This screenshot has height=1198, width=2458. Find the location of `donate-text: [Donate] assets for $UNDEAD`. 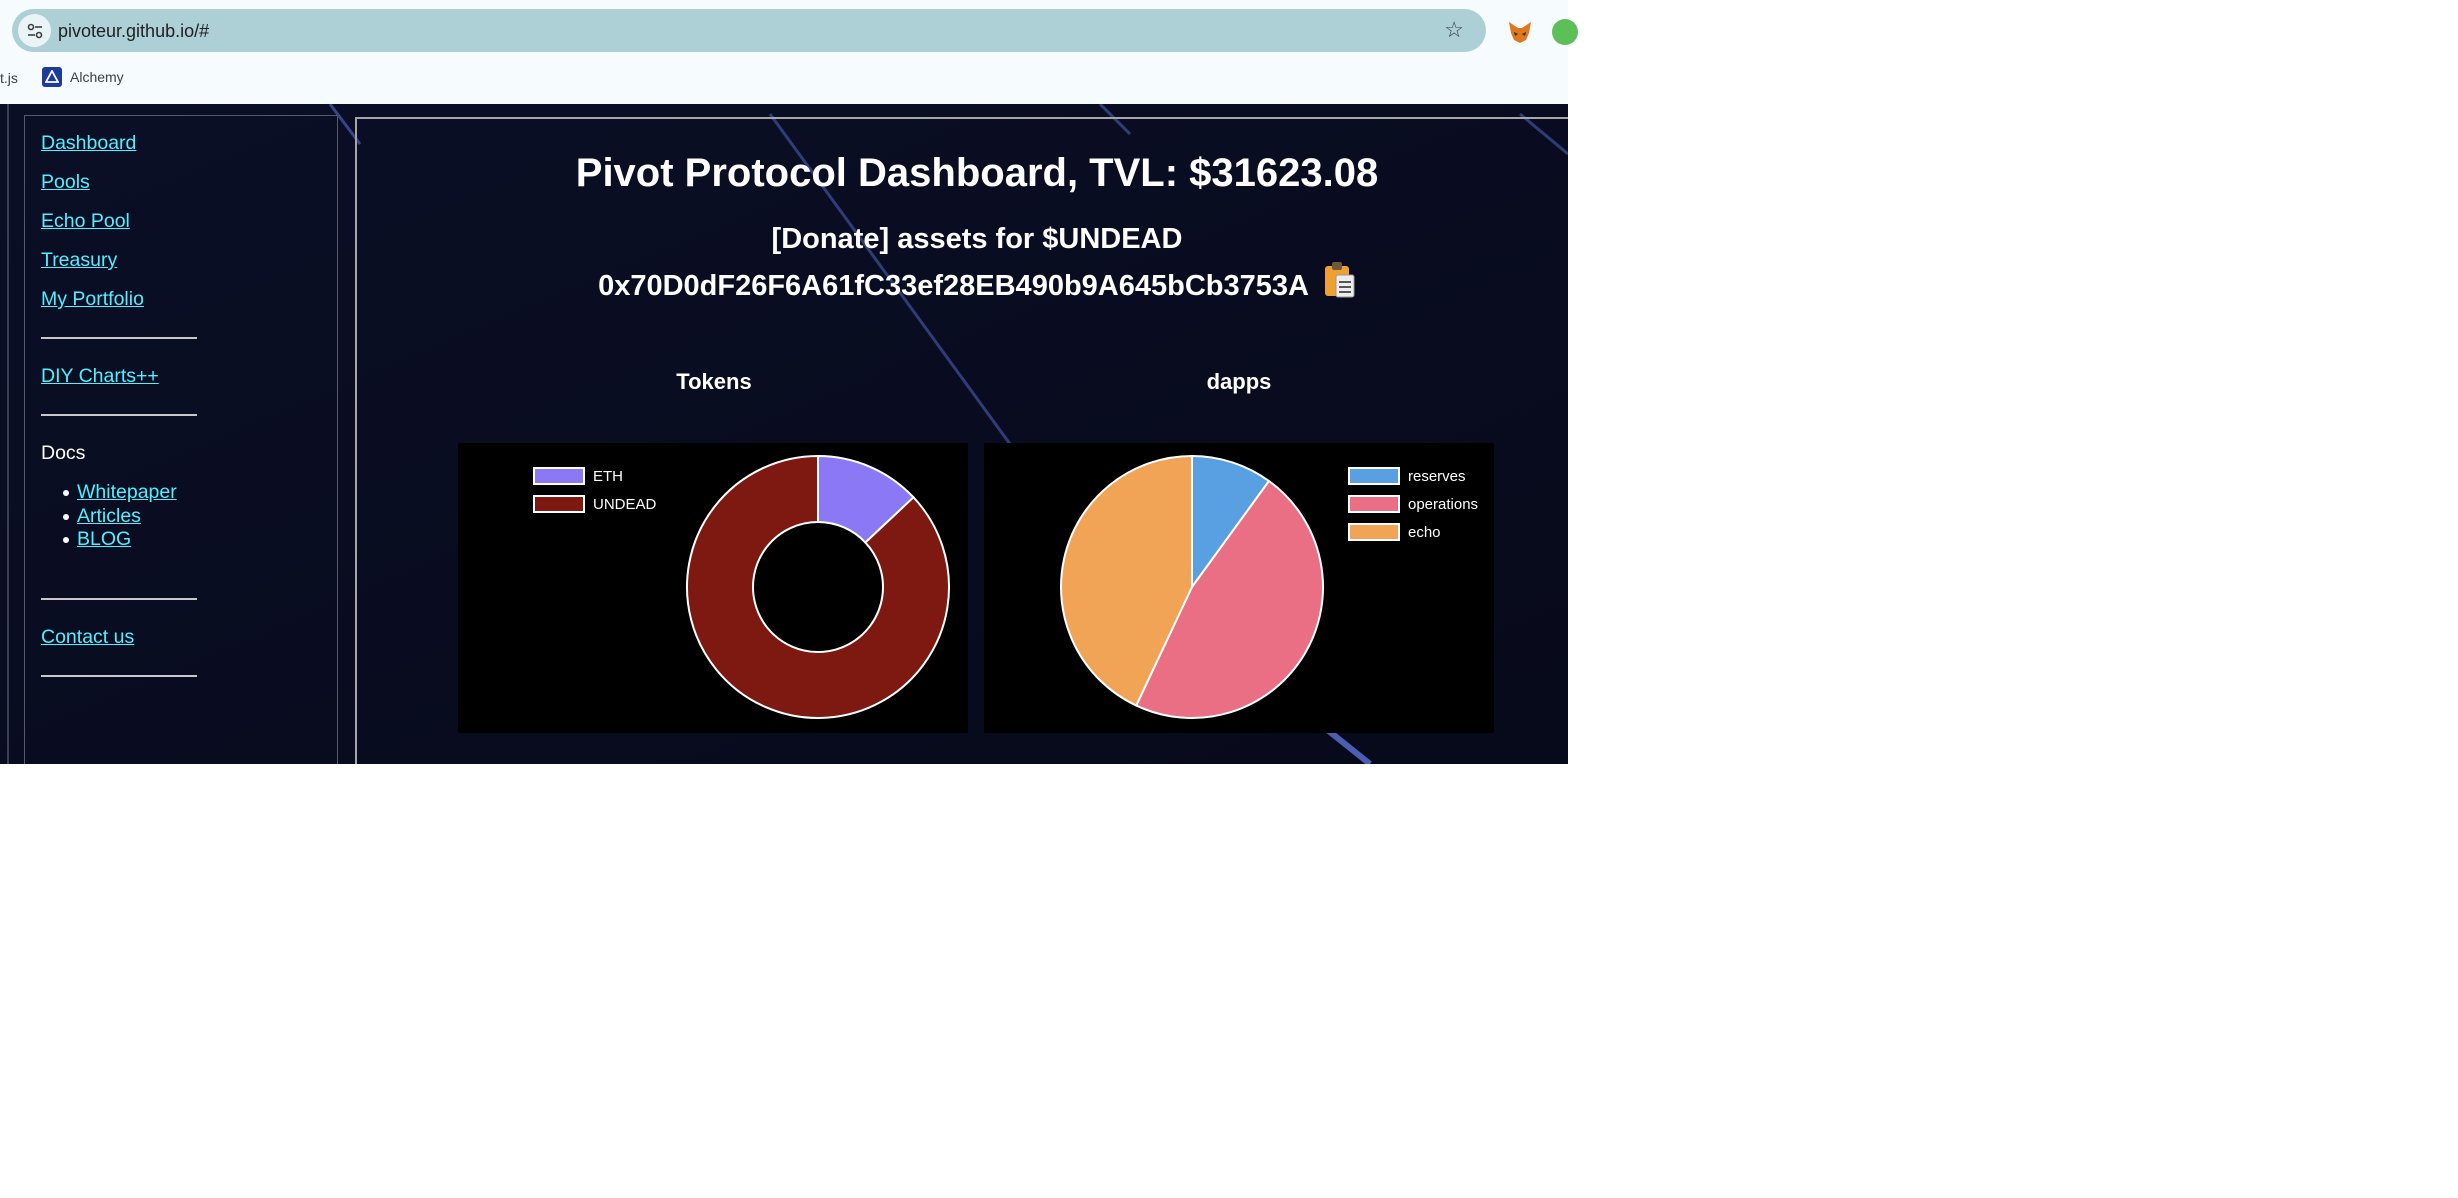

donate-text: [Donate] assets for $UNDEAD is located at coordinates (977, 239).